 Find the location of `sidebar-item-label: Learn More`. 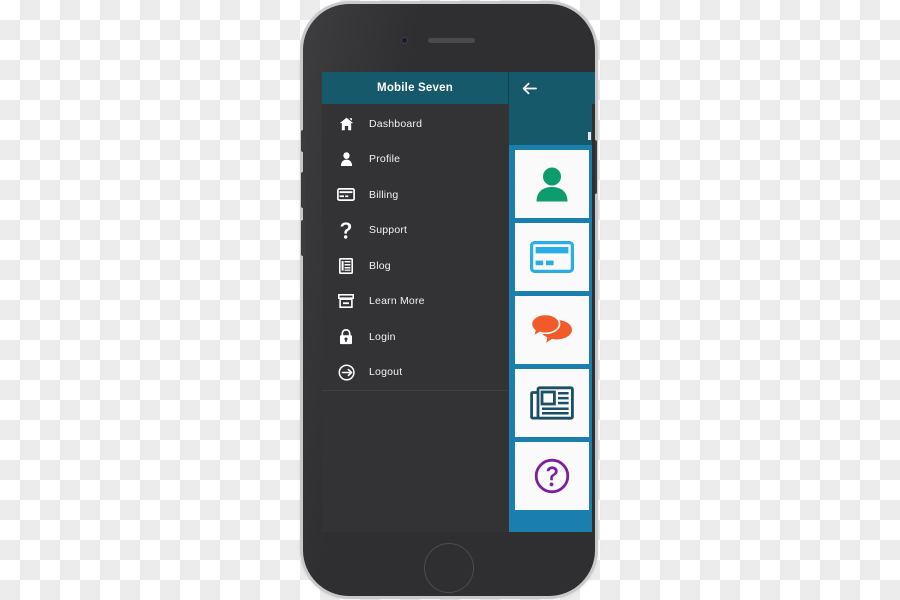

sidebar-item-label: Learn More is located at coordinates (397, 301).